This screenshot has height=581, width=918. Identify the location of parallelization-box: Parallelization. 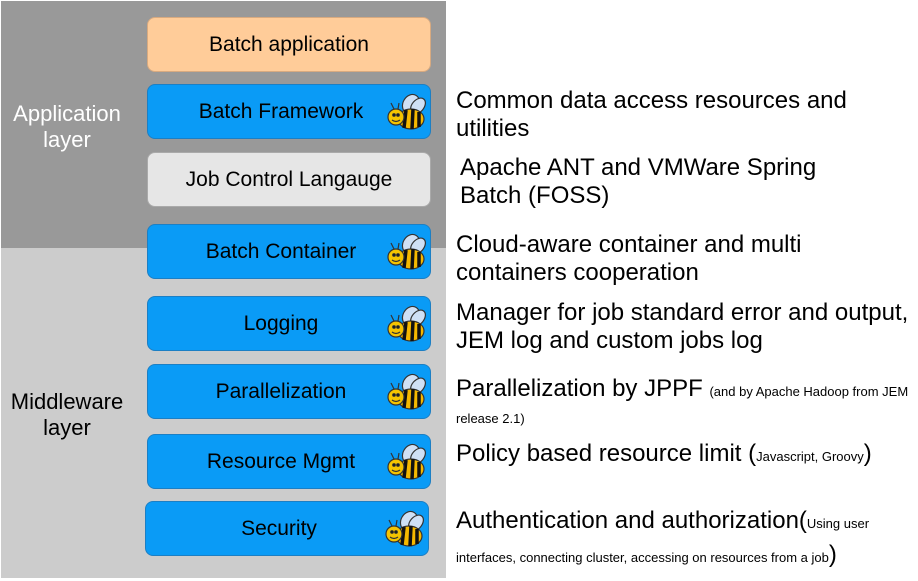
(289, 391).